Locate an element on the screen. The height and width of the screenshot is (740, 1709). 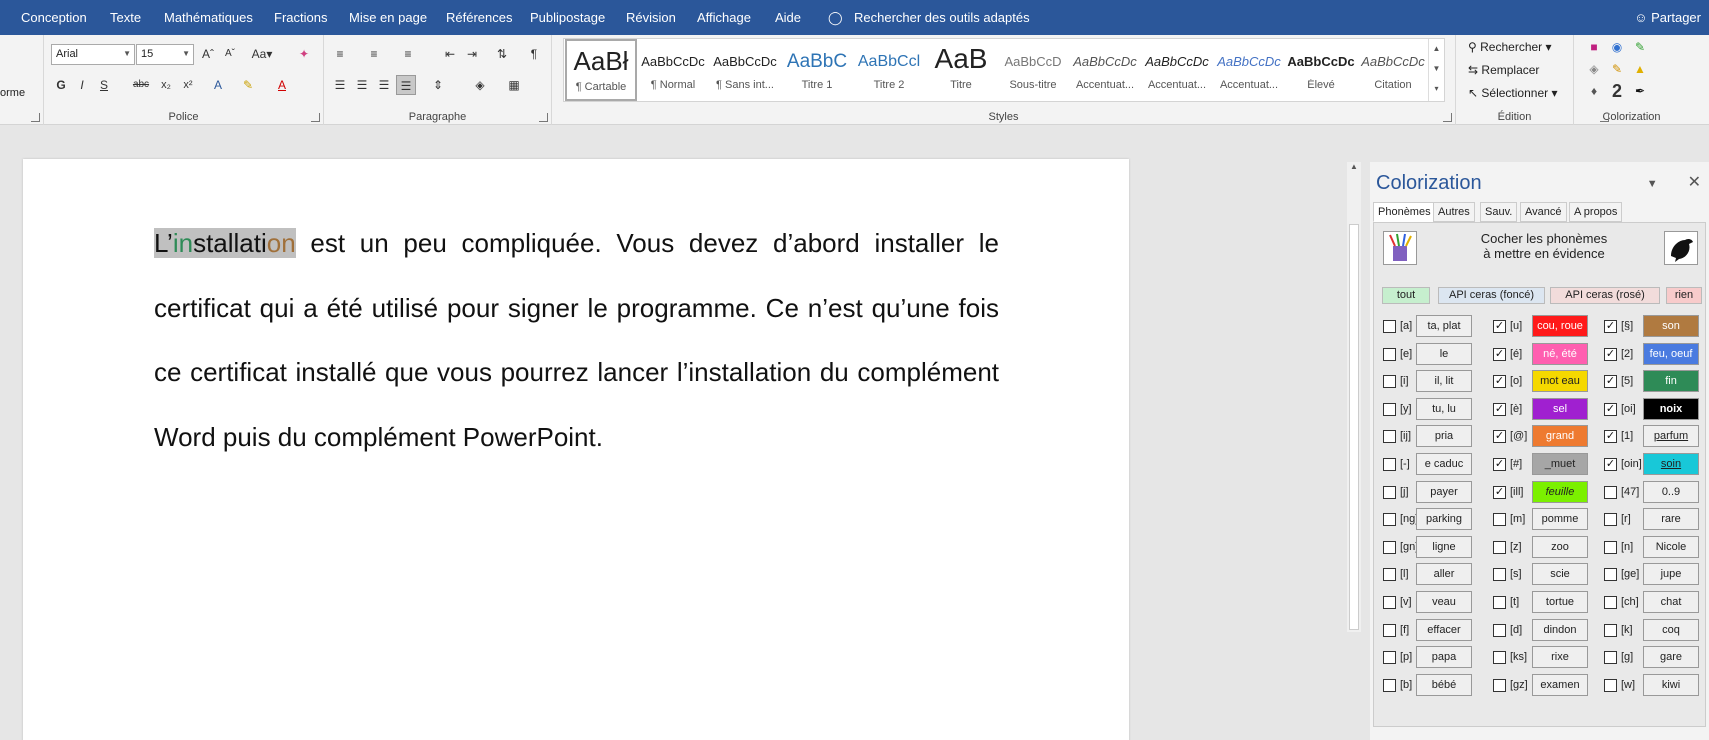
pilcrow-icon: ¶ is located at coordinates (534, 54).